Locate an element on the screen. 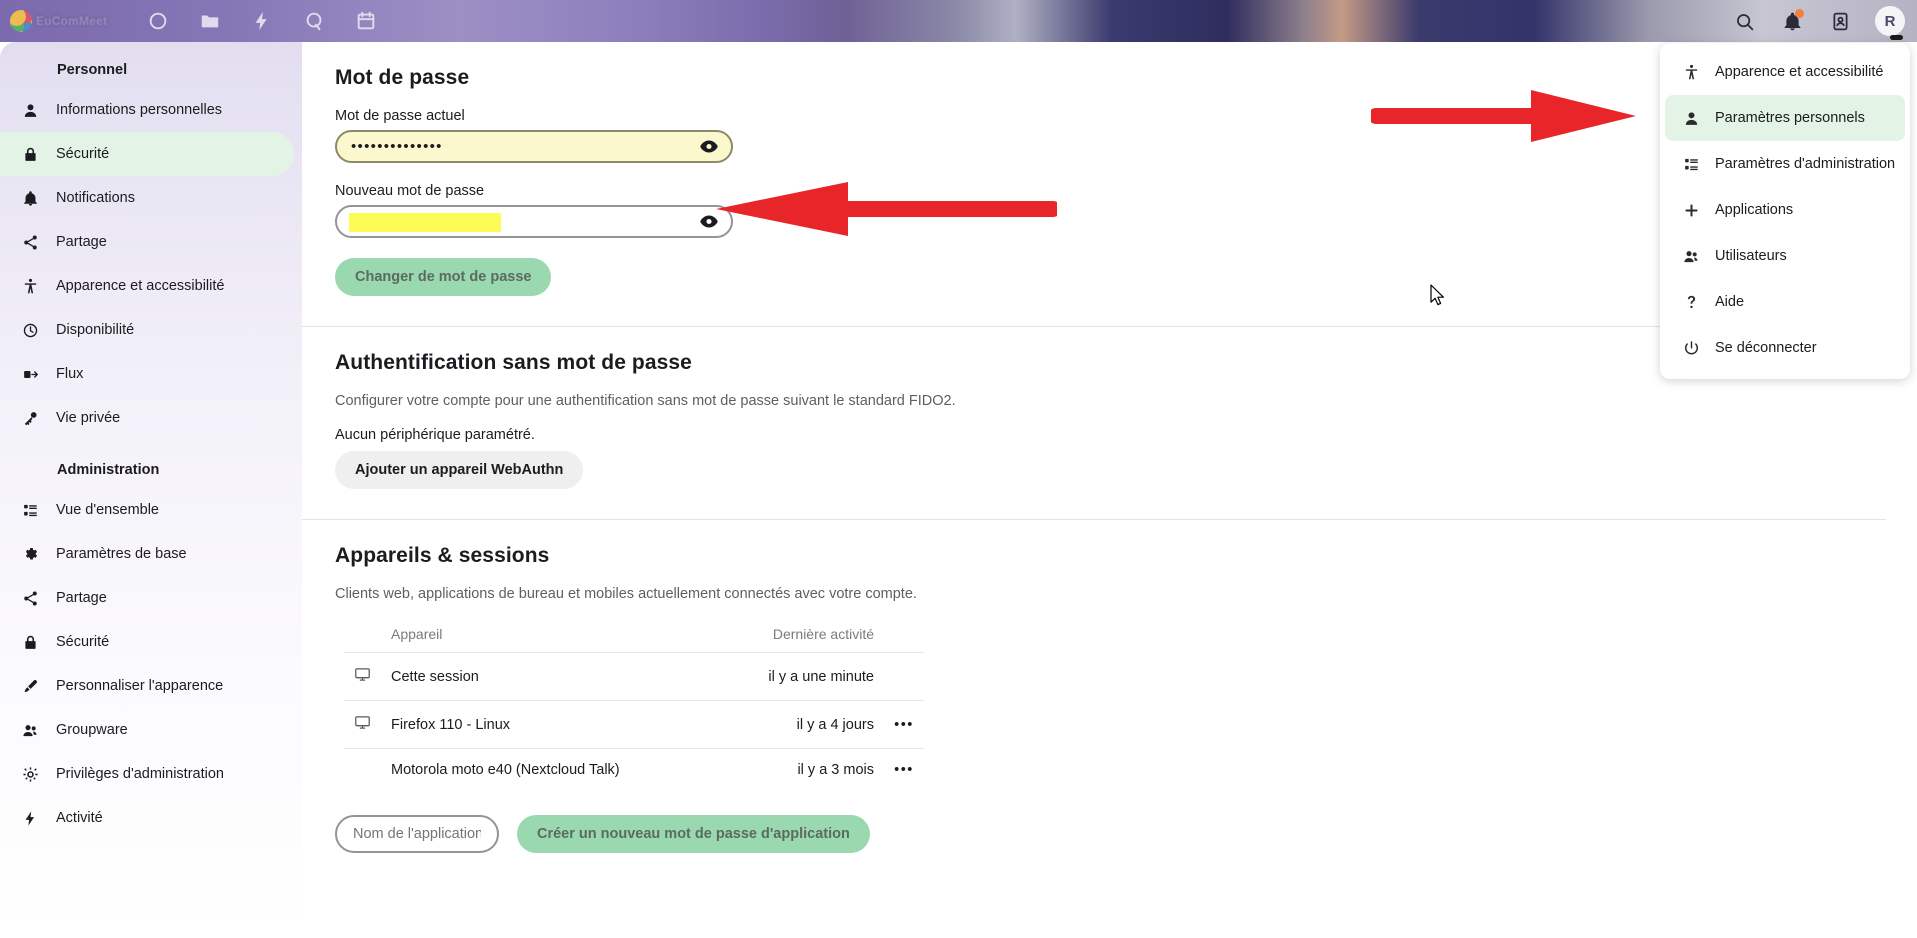 The height and width of the screenshot is (938, 1917). sidebar-item-label: Groupware is located at coordinates (92, 730).